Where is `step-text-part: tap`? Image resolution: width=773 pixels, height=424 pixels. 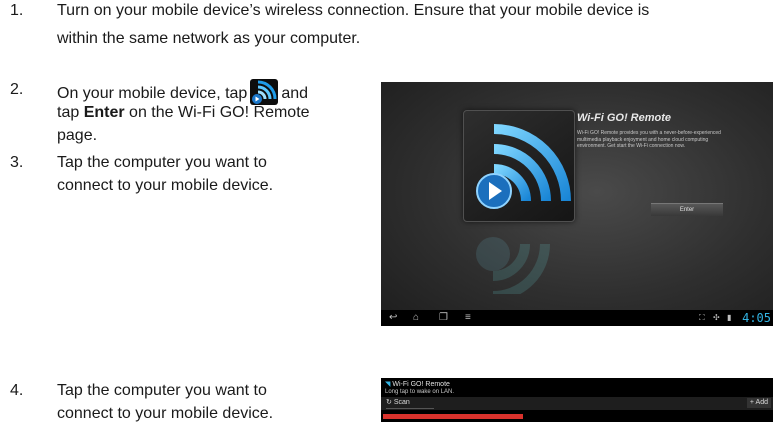
step-text-part: tap is located at coordinates (70, 112).